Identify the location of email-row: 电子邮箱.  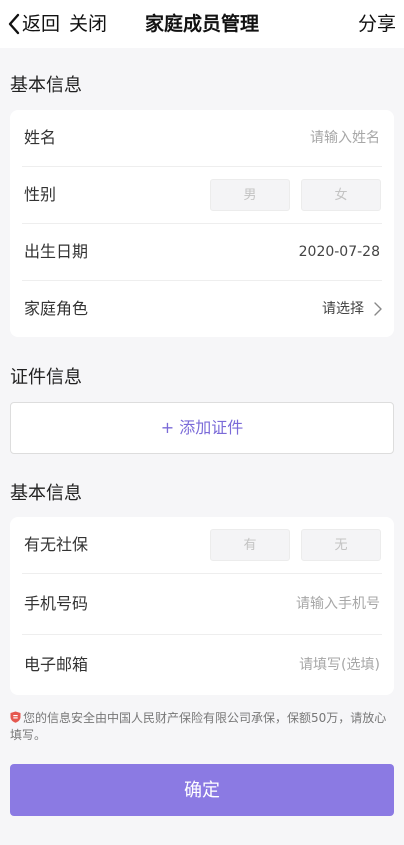
(202, 665).